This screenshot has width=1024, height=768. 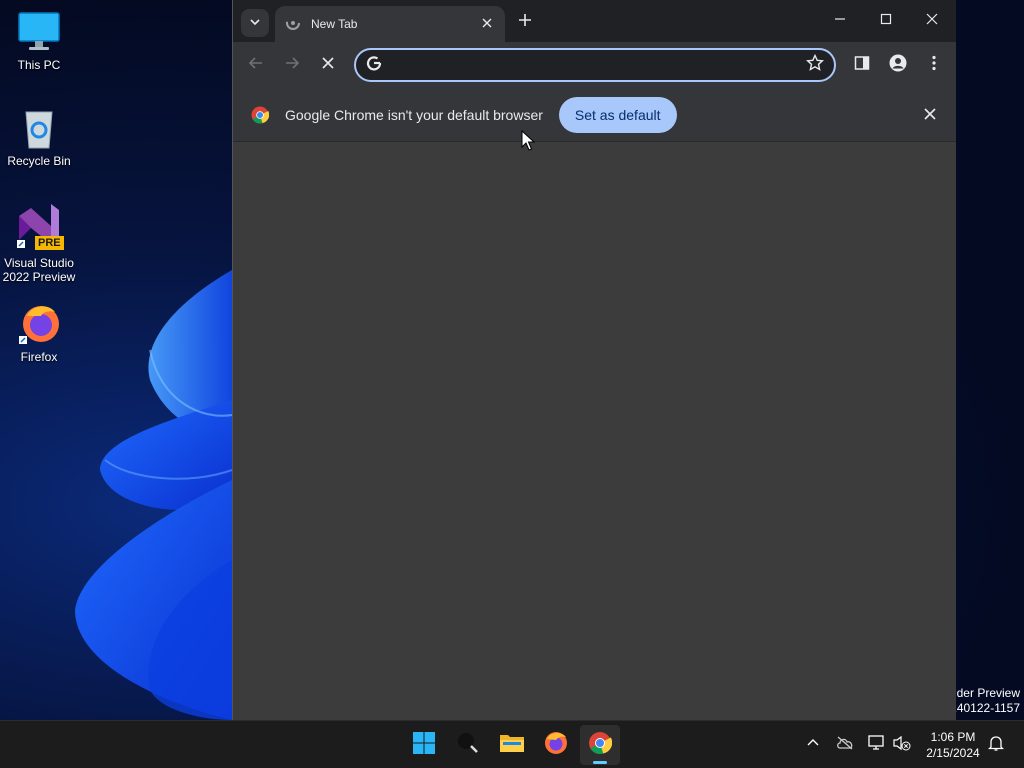 I want to click on chevron-down-icon, so click(x=255, y=23).